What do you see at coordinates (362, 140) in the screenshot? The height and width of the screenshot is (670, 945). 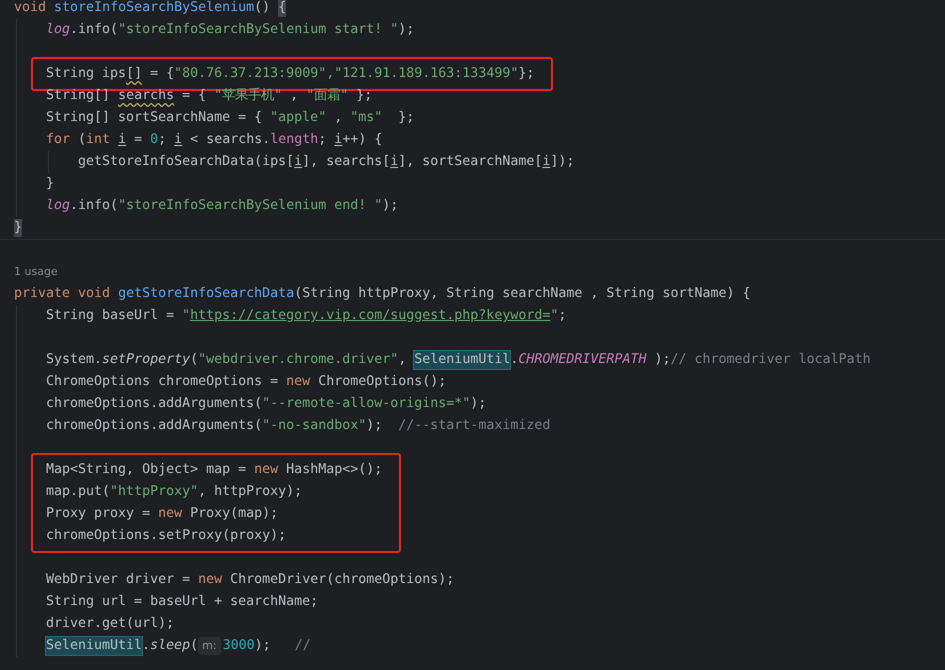 I see `code-text: ++) {` at bounding box center [362, 140].